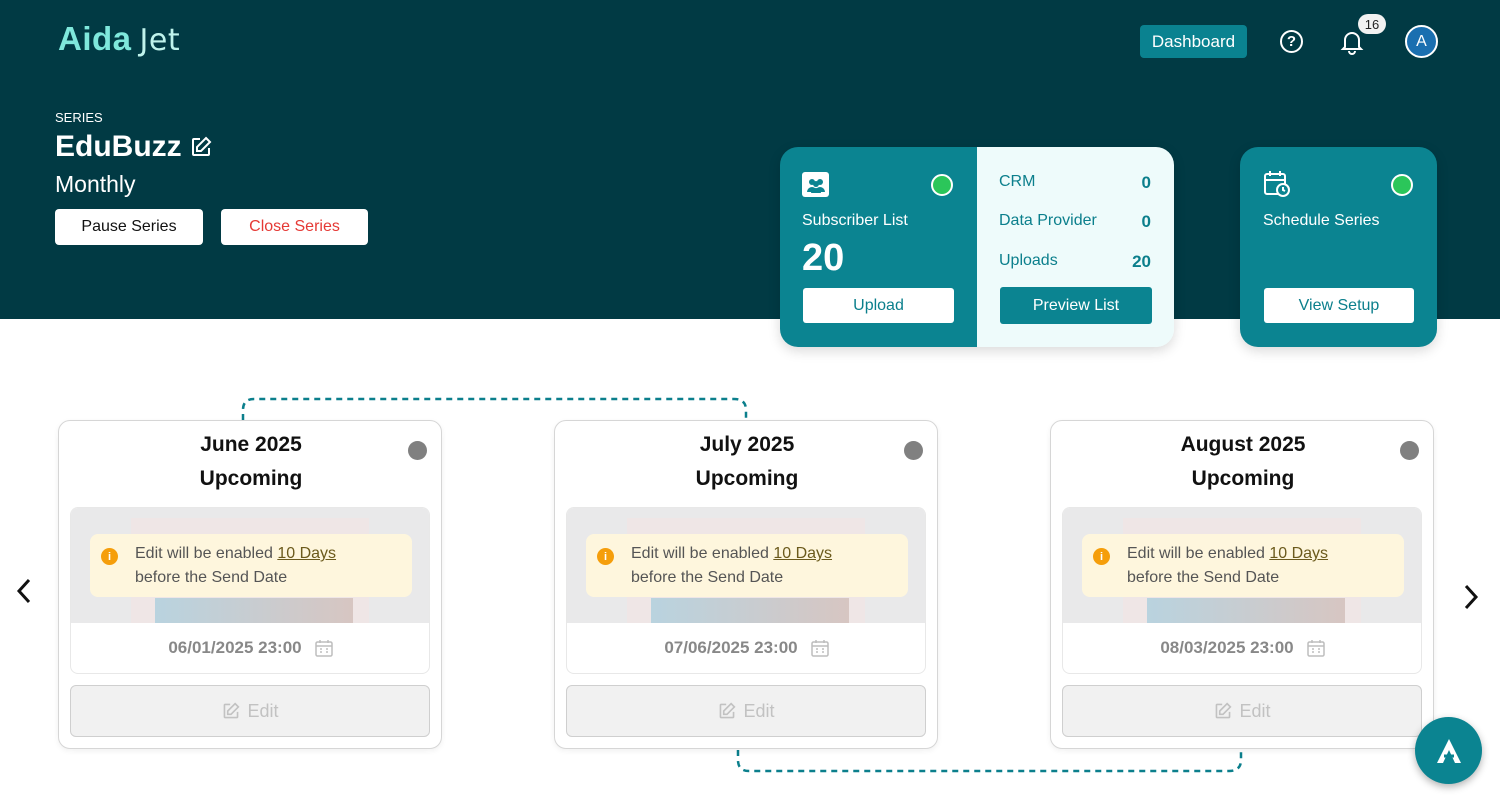 The width and height of the screenshot is (1500, 800). What do you see at coordinates (1028, 260) in the screenshot?
I see `stat-label: Uploads` at bounding box center [1028, 260].